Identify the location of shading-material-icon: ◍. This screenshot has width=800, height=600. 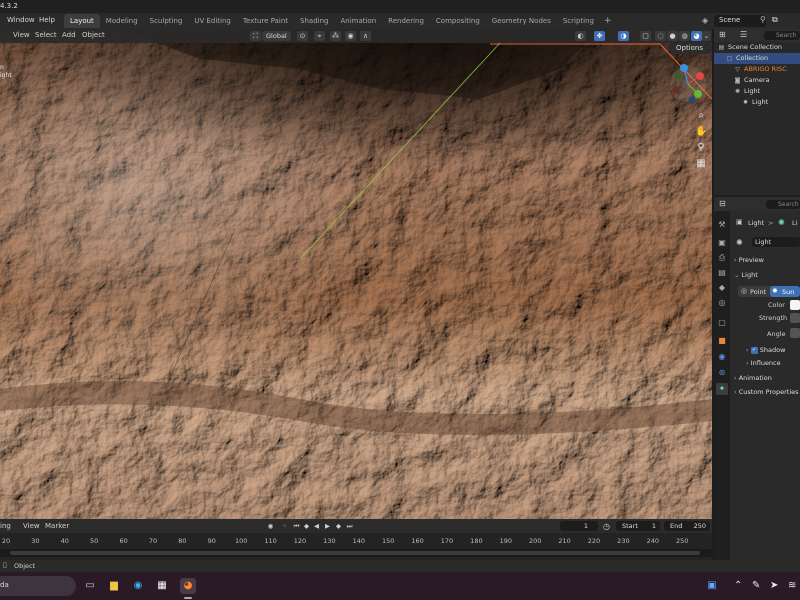
(684, 36).